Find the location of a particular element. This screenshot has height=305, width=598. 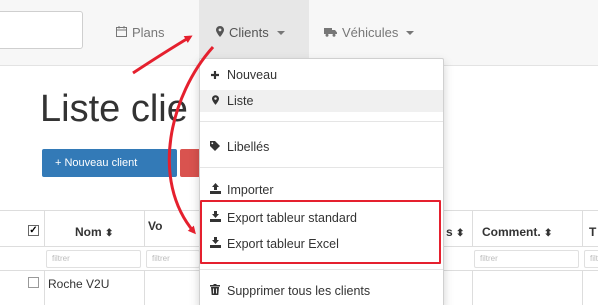

menu-item-label: Nouveau is located at coordinates (252, 75).